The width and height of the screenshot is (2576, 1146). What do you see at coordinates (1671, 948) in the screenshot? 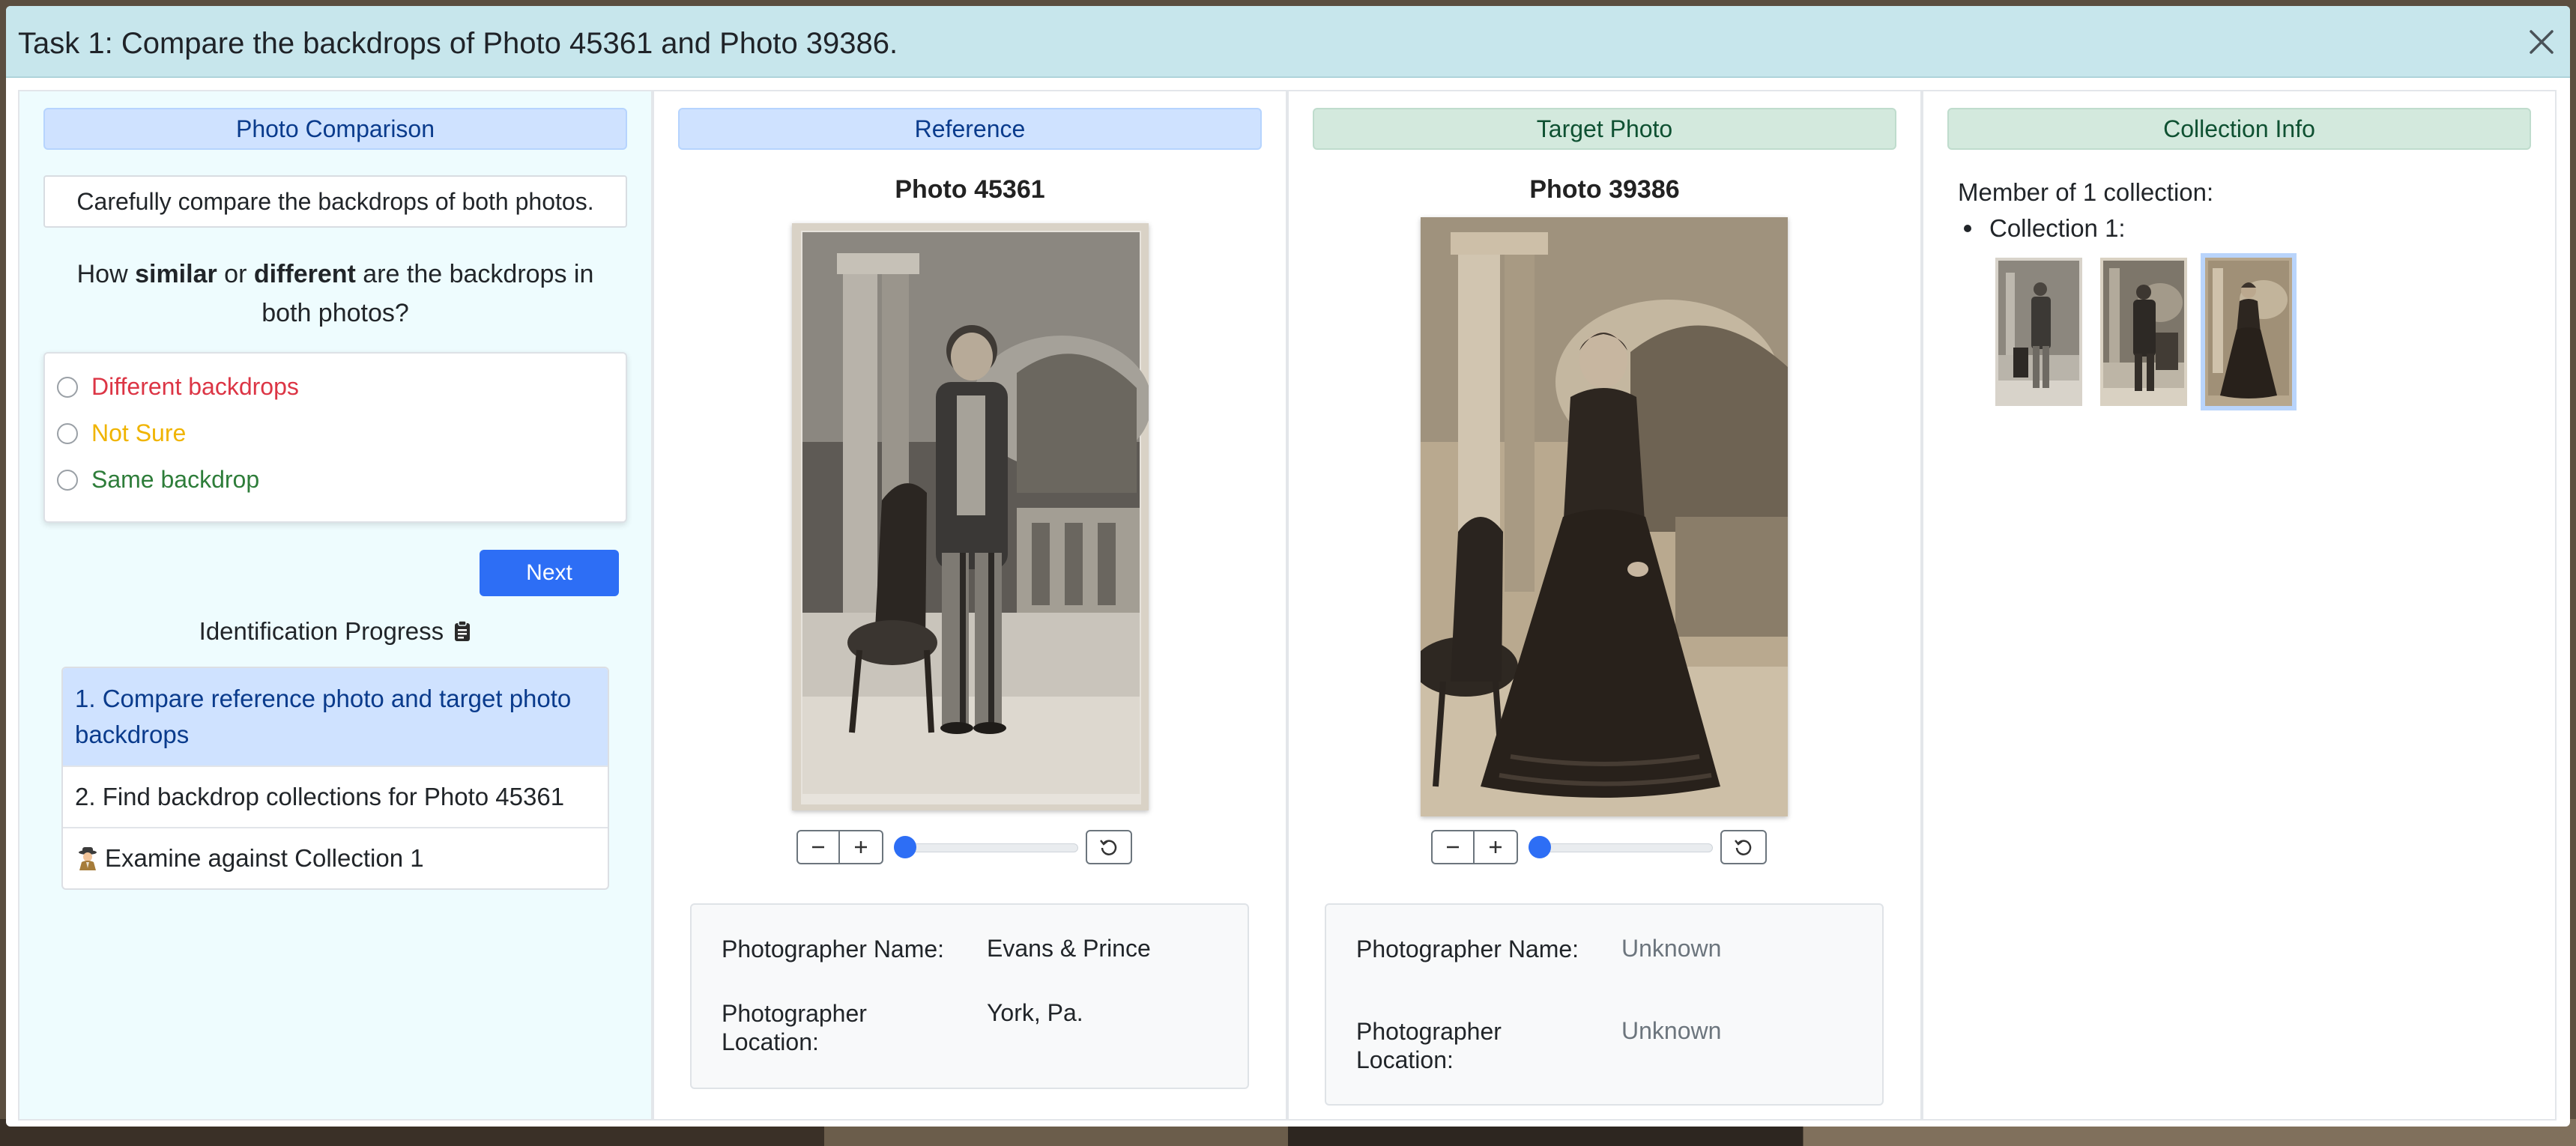
I see `target-photographer-name: Unknown` at bounding box center [1671, 948].